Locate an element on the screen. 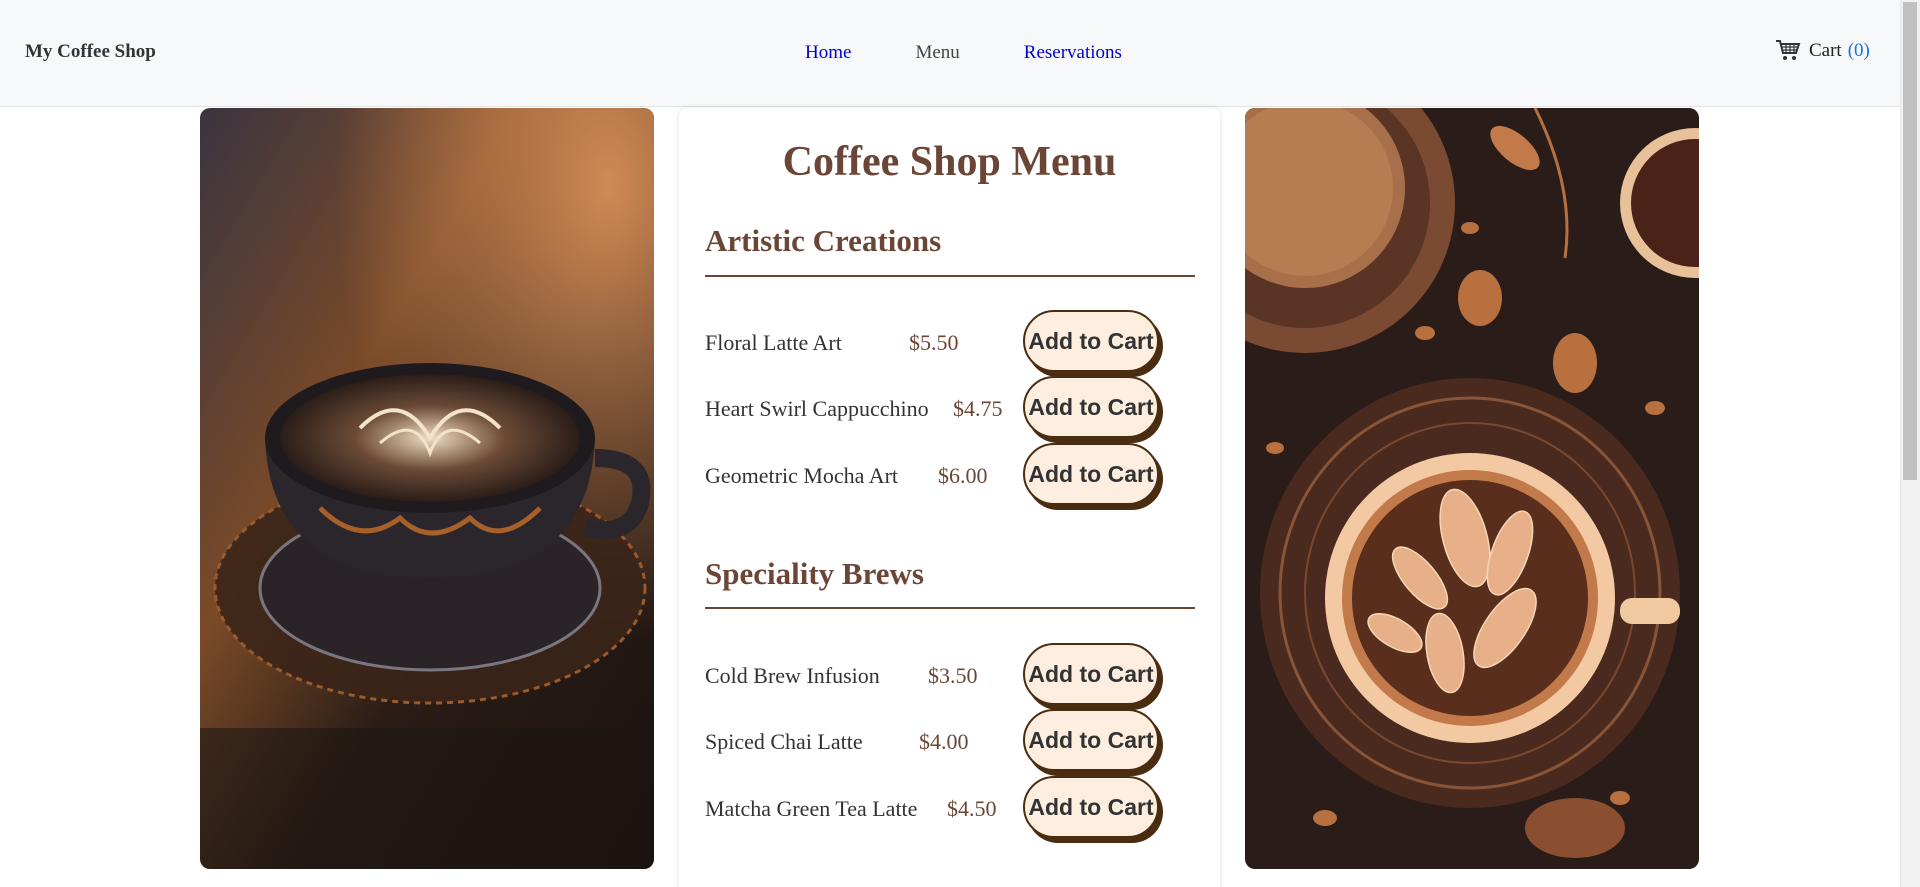 The width and height of the screenshot is (1920, 887). shopping-cart-icon is located at coordinates (1788, 50).